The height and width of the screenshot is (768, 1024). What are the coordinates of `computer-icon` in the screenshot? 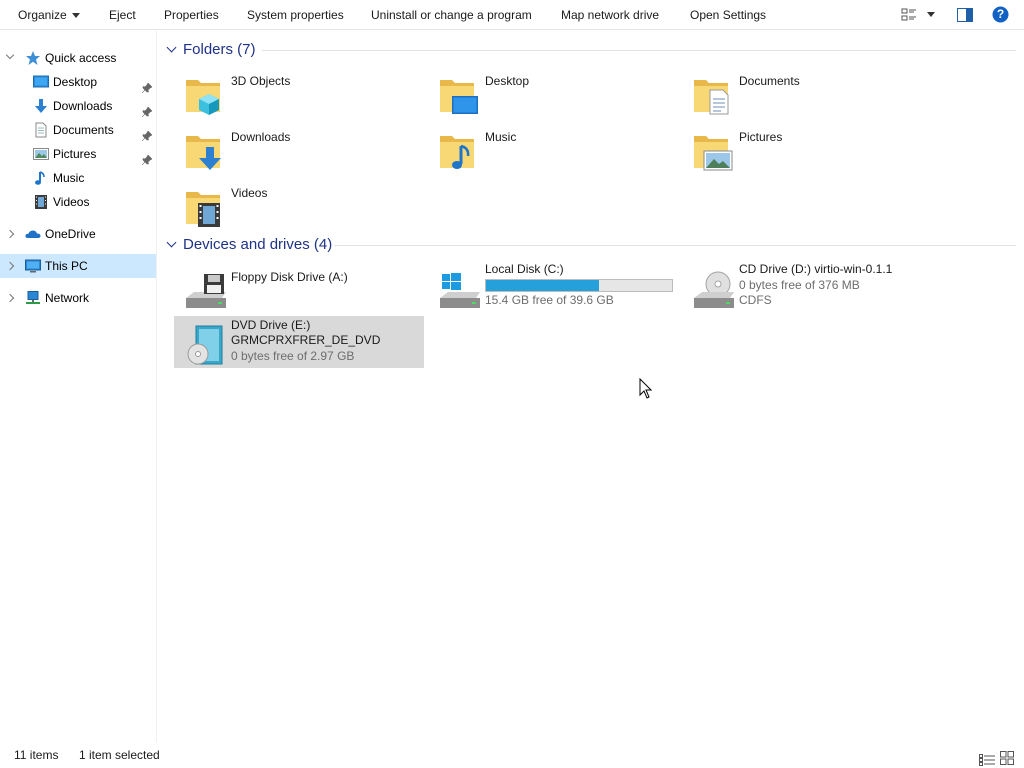 It's located at (33, 266).